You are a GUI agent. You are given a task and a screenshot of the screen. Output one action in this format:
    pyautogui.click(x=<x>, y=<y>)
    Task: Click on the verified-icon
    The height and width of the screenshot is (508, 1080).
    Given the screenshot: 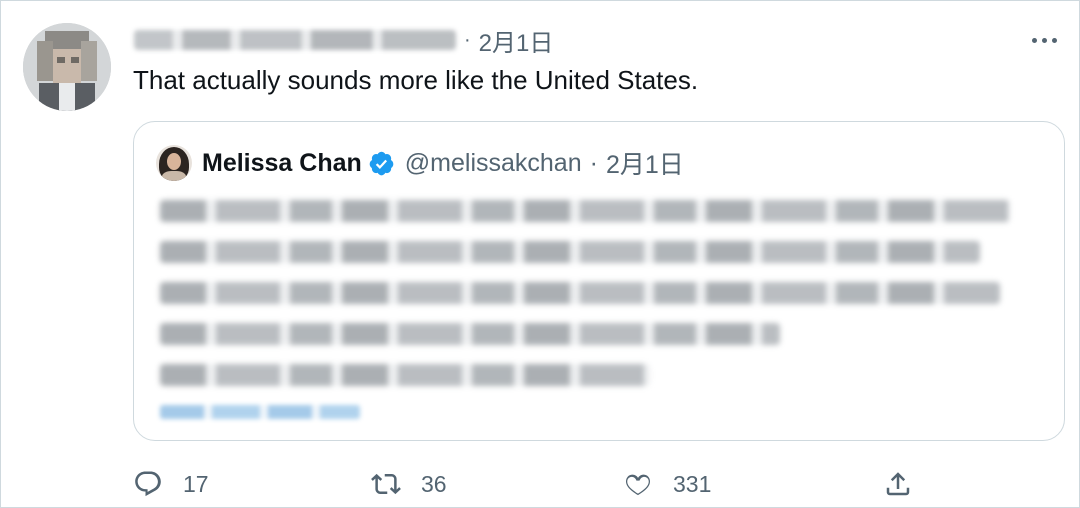 What is the action you would take?
    pyautogui.click(x=381, y=163)
    